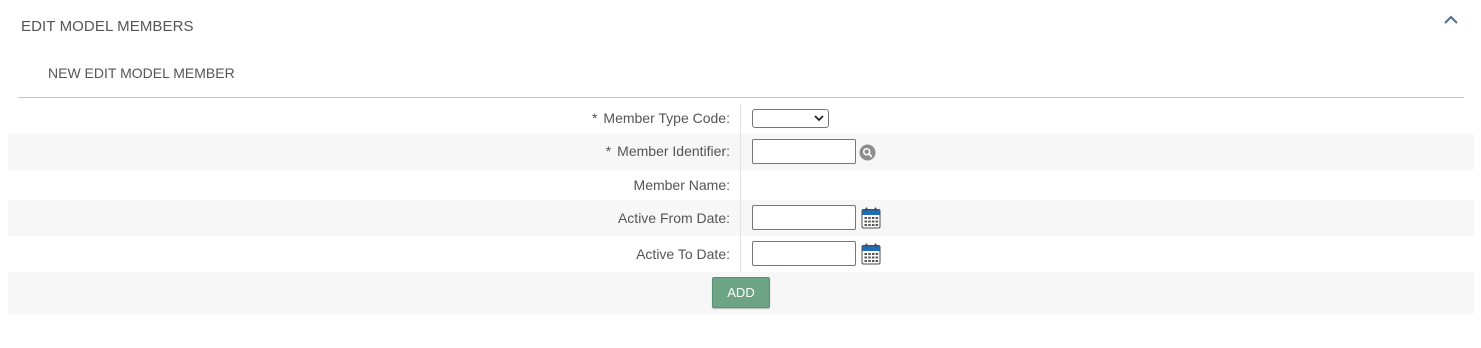  I want to click on member-identifier-label: * Member Identifier:, so click(667, 151).